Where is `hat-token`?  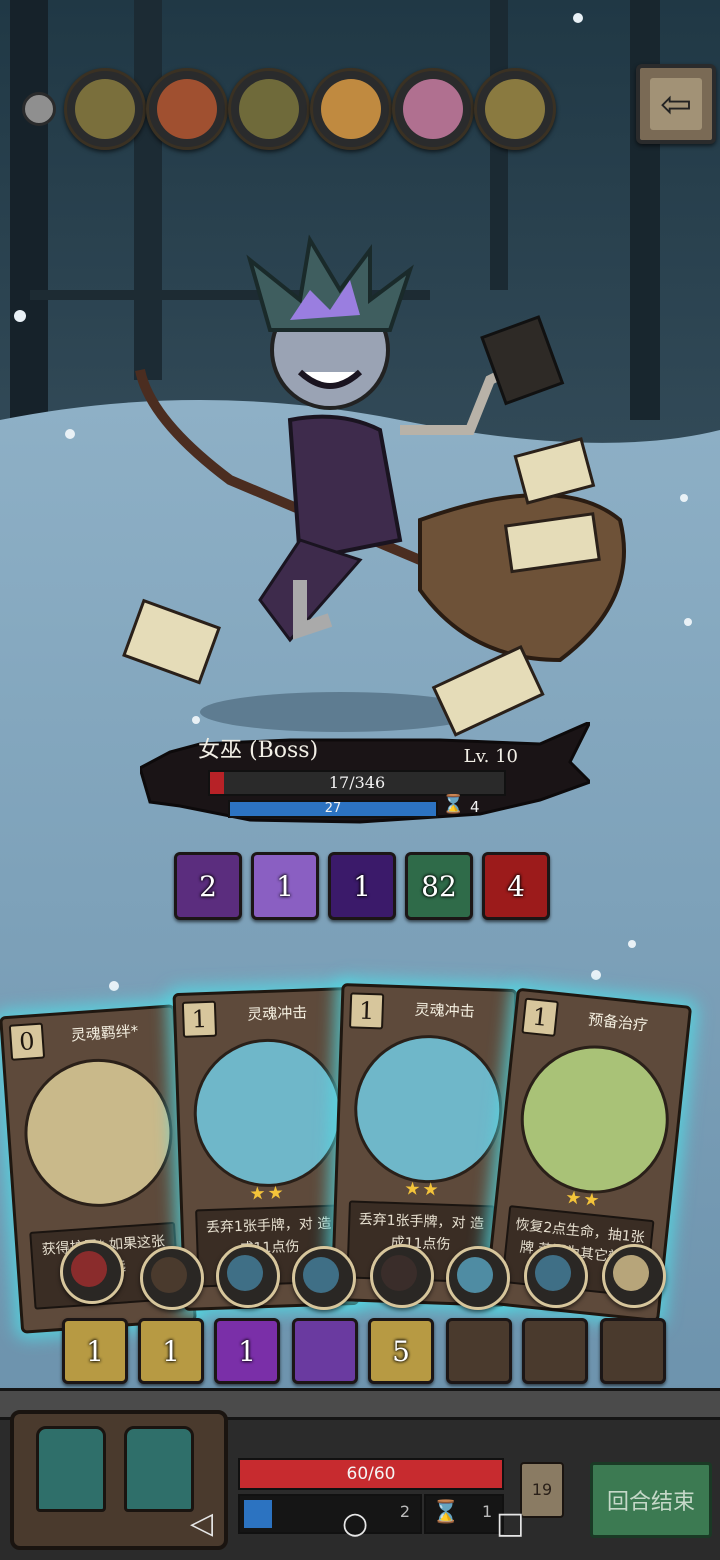 hat-token is located at coordinates (172, 1278).